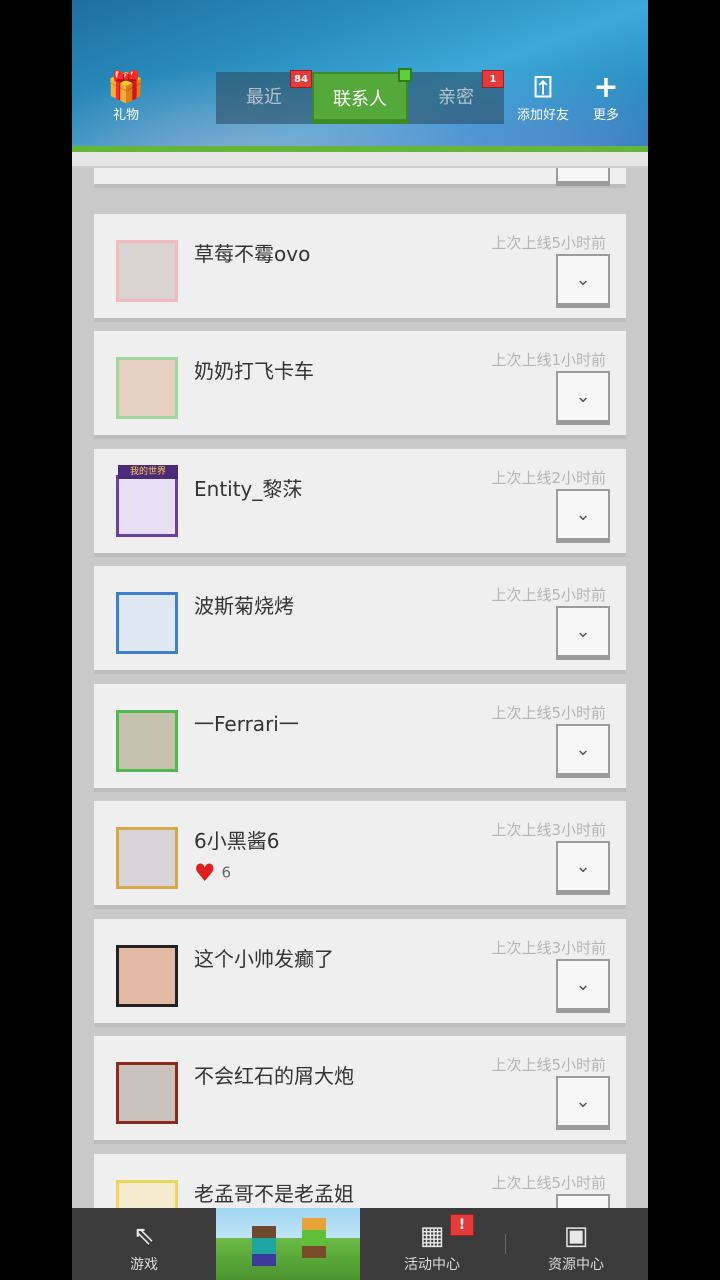 This screenshot has width=720, height=1280. Describe the element at coordinates (126, 87) in the screenshot. I see `gift-icon: 🎁` at that location.